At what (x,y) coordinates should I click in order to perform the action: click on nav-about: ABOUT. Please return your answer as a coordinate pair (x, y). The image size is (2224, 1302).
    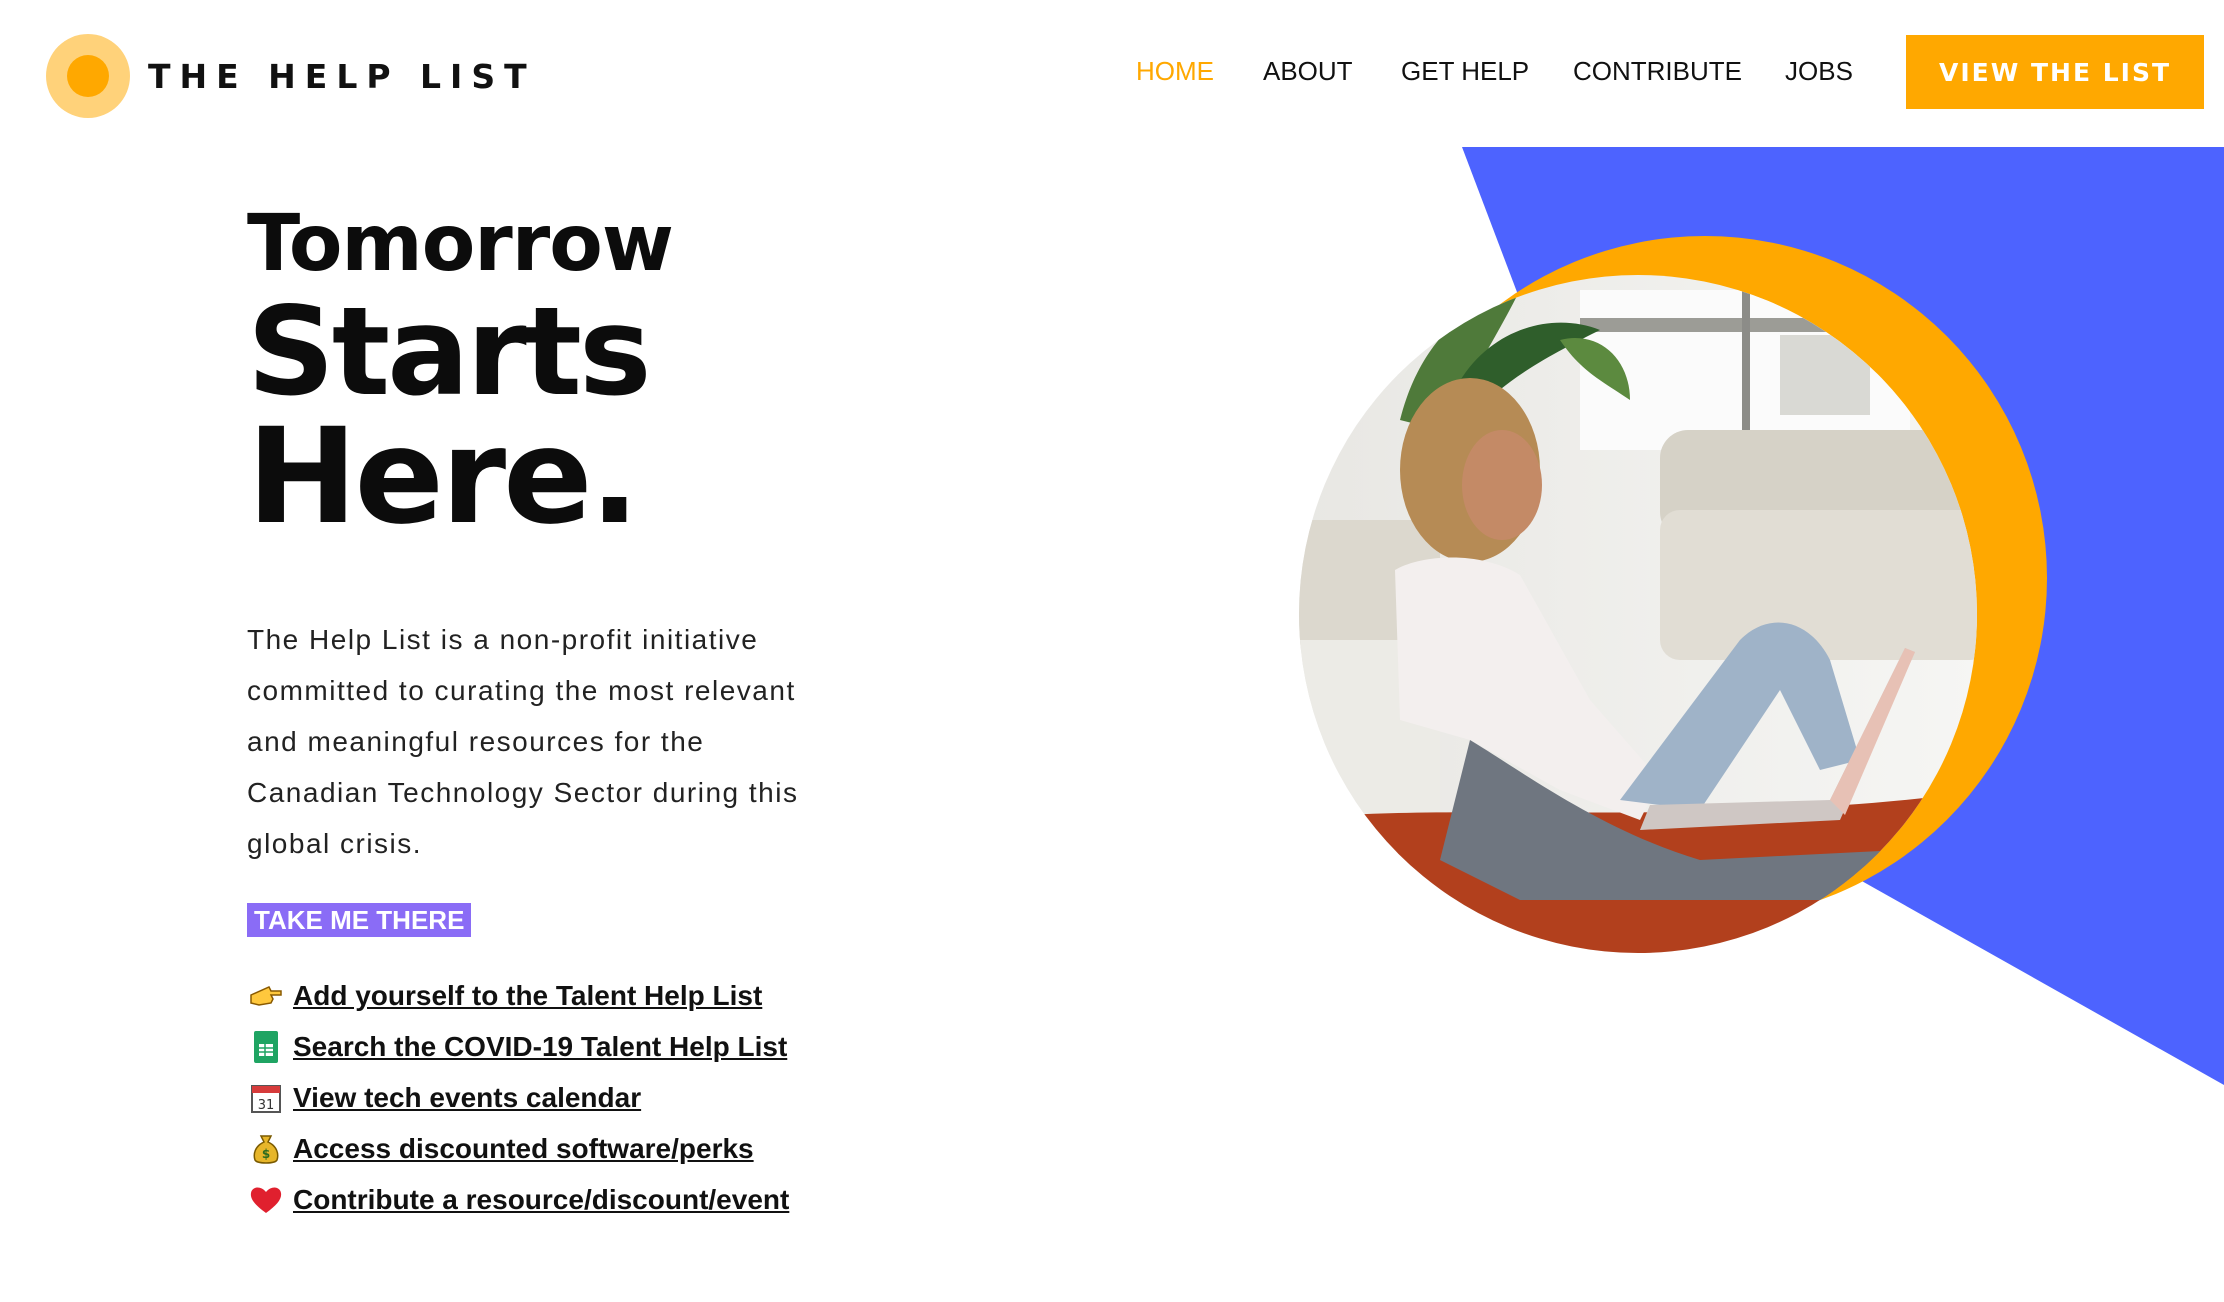
    Looking at the image, I should click on (1308, 71).